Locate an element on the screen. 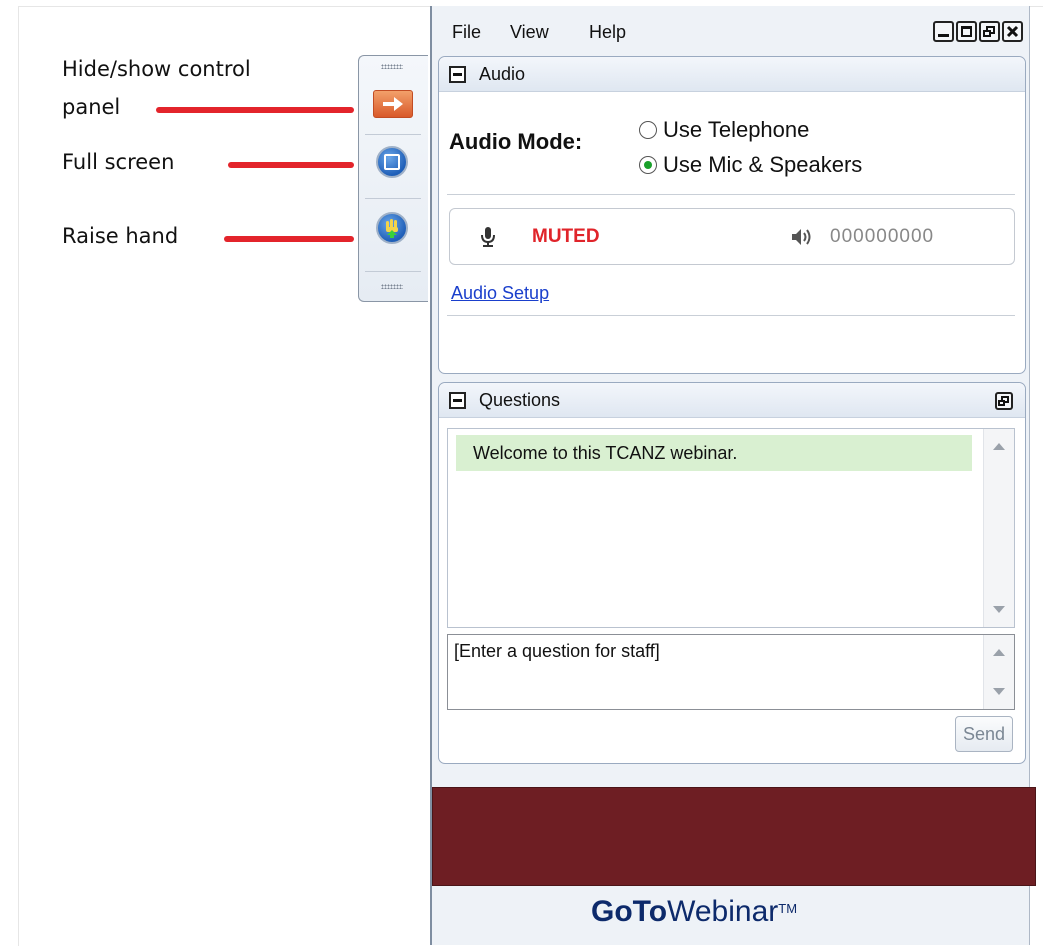  audio-mode-label: Audio Mode: is located at coordinates (516, 141).